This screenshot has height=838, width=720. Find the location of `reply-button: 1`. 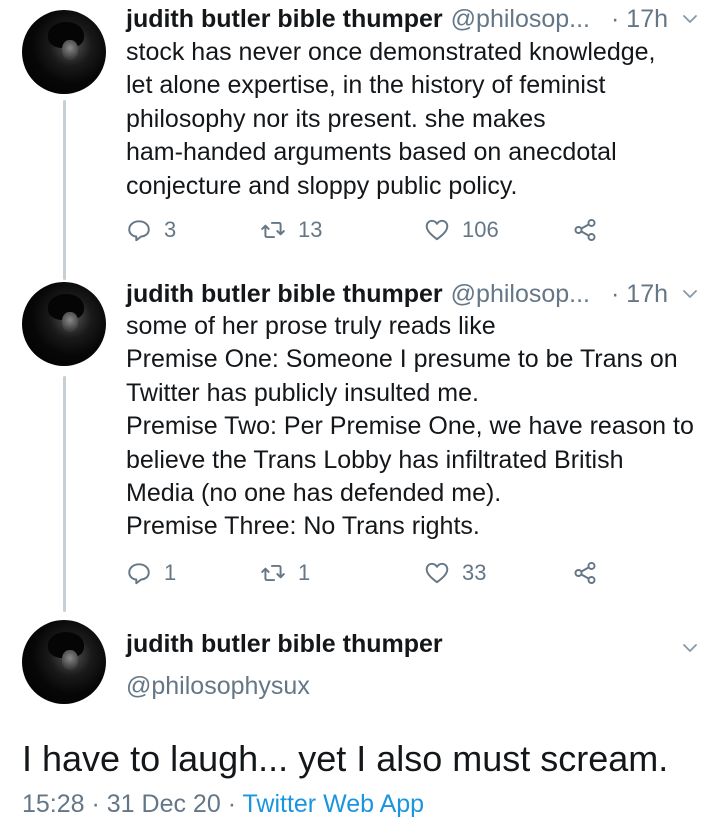

reply-button: 1 is located at coordinates (151, 573).